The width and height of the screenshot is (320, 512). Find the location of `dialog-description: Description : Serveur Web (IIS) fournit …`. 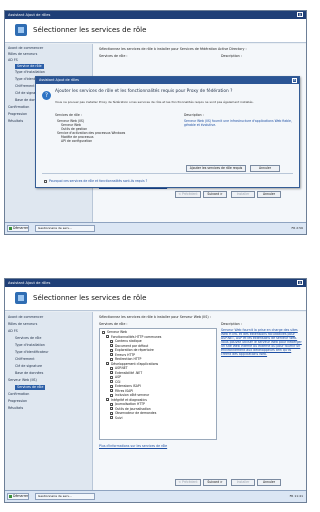

dialog-description: Description : Serveur Web (IIS) fournit … is located at coordinates (239, 120).